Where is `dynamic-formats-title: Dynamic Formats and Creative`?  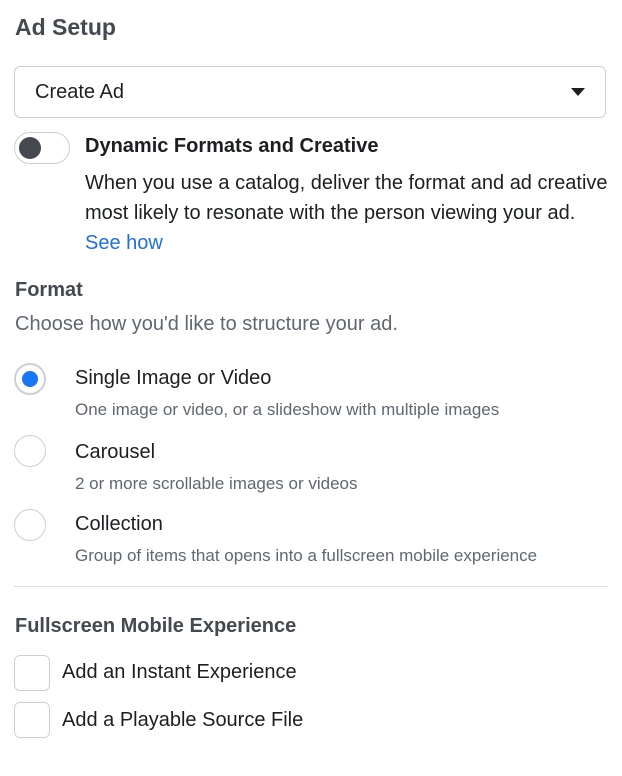
dynamic-formats-title: Dynamic Formats and Creative is located at coordinates (232, 146).